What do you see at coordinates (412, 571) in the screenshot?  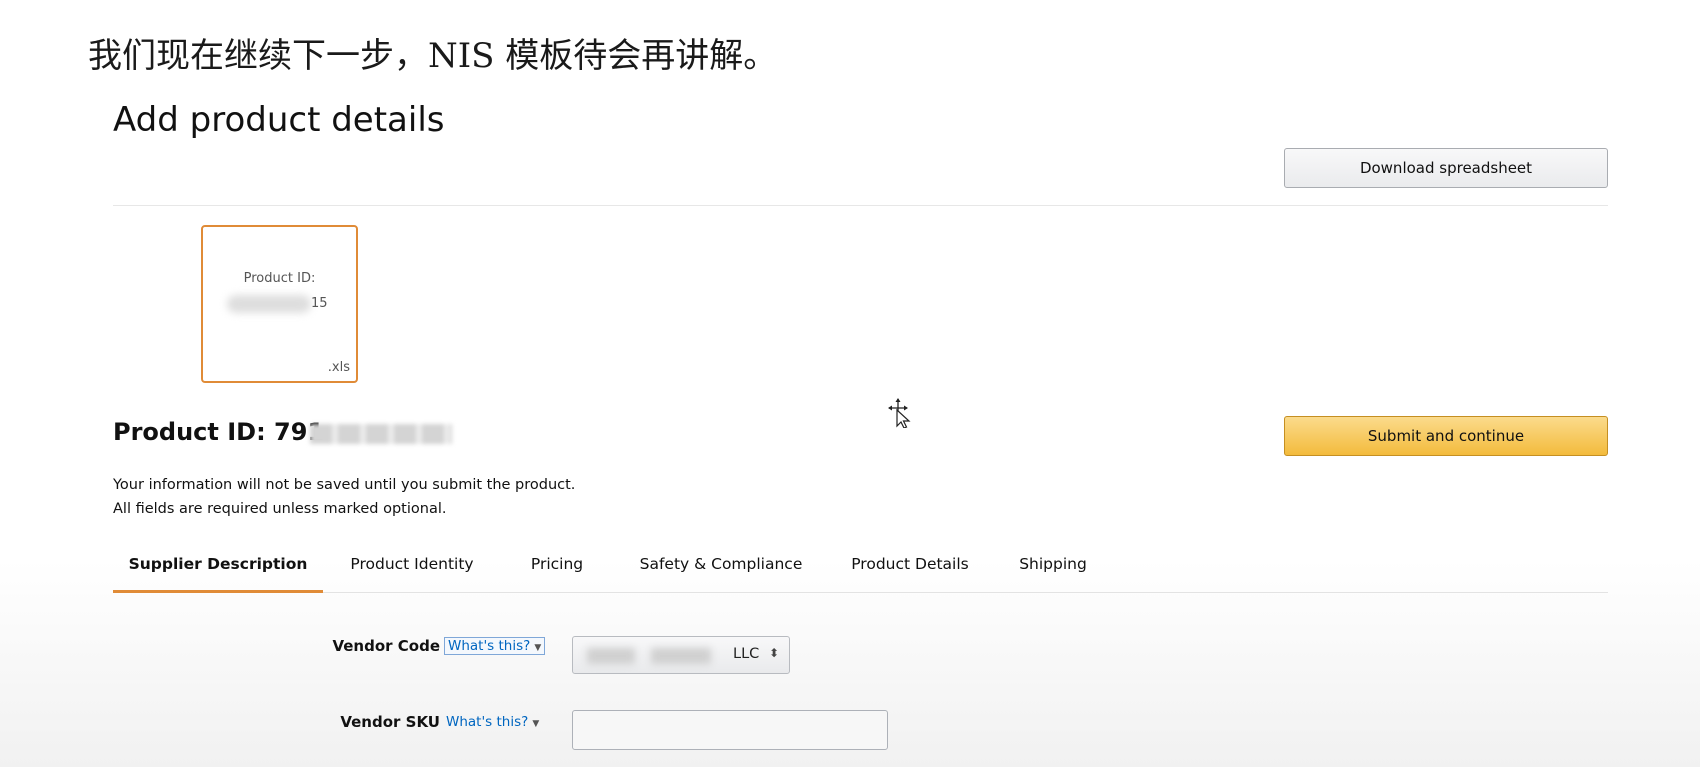 I see `tab-product-identity: Product Identity` at bounding box center [412, 571].